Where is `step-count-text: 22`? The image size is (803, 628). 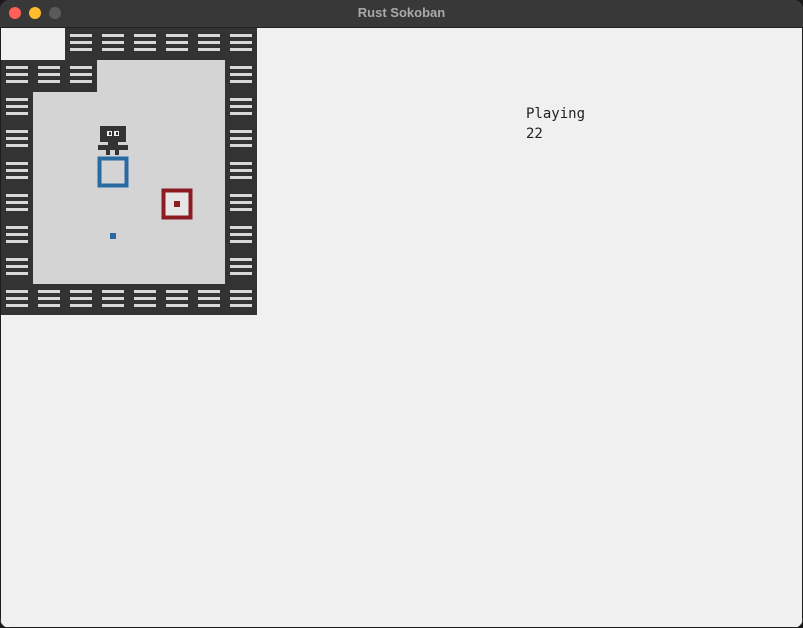
step-count-text: 22 is located at coordinates (534, 134).